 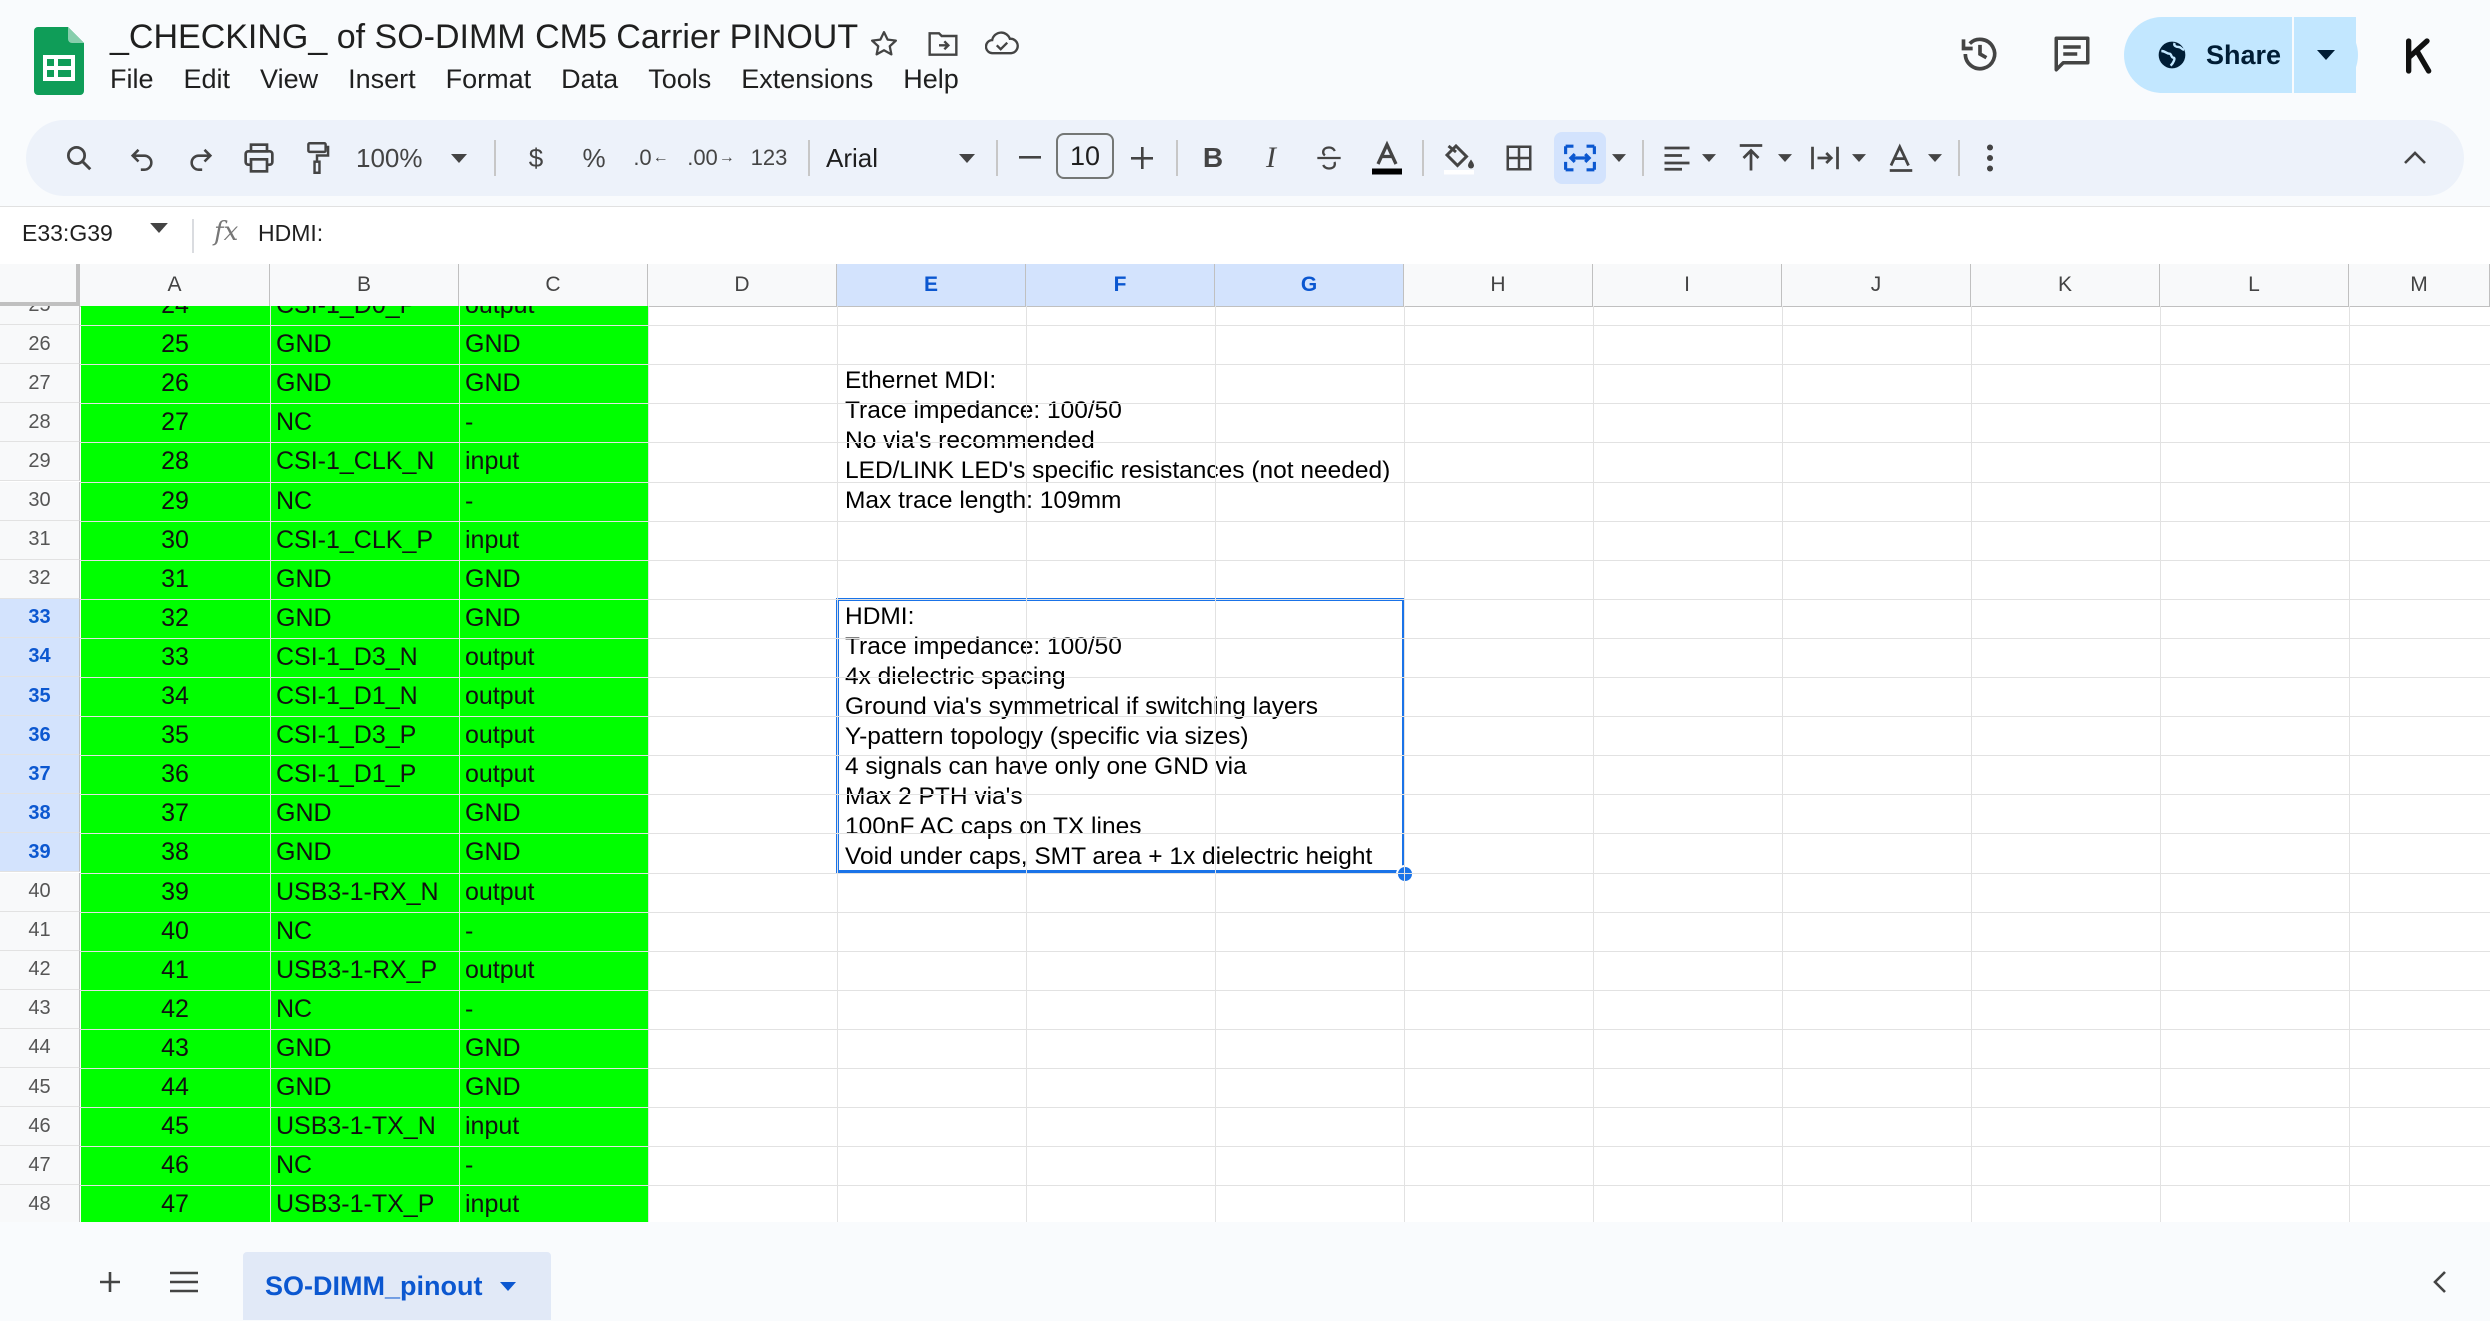 What do you see at coordinates (175, 892) in the screenshot?
I see `cell-pin-number: 39` at bounding box center [175, 892].